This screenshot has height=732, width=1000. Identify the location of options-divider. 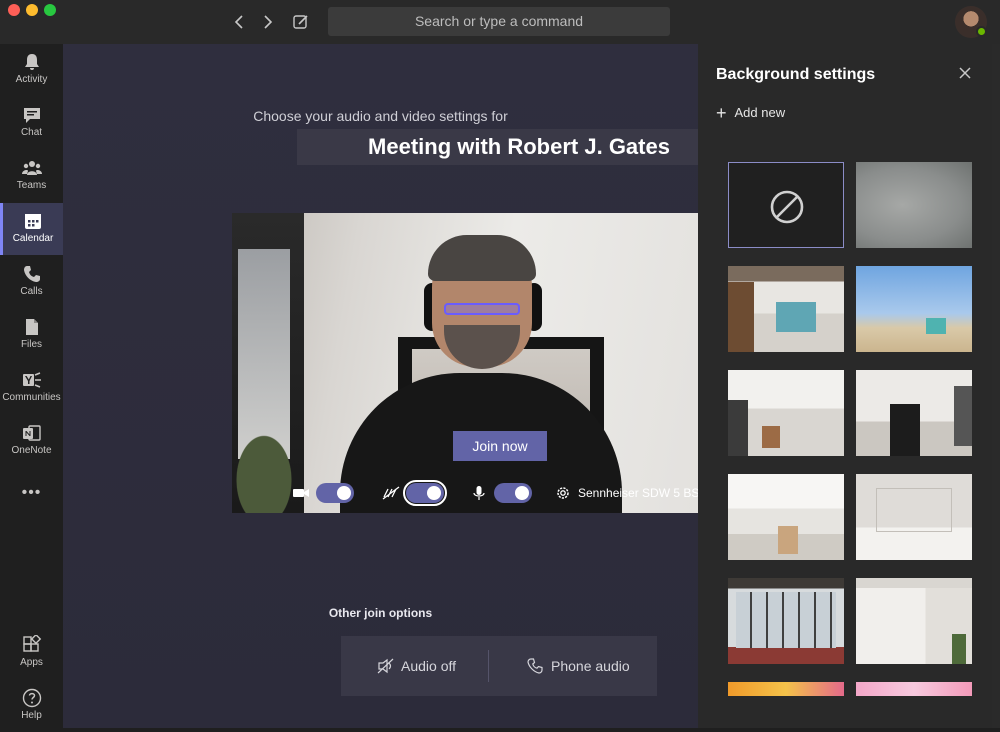
(488, 666).